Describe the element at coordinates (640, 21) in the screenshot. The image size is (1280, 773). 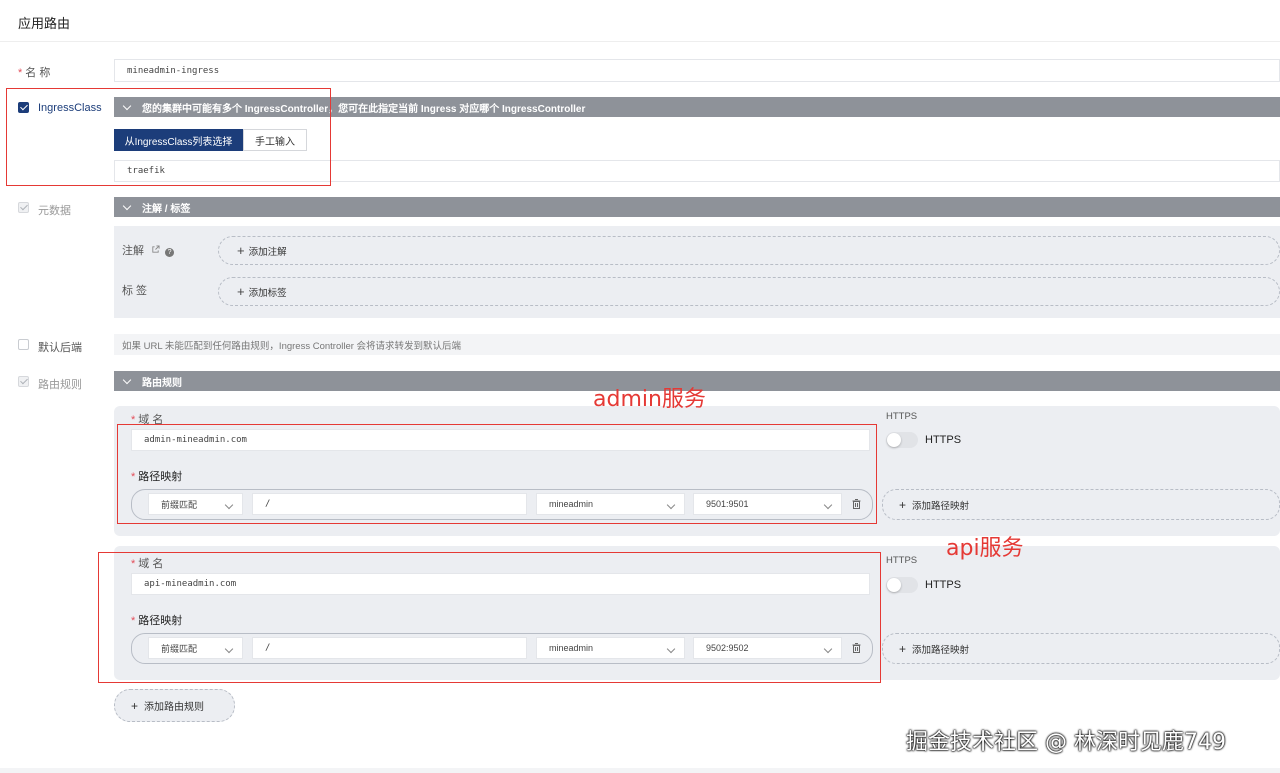
I see `card-header: 应用路由` at that location.